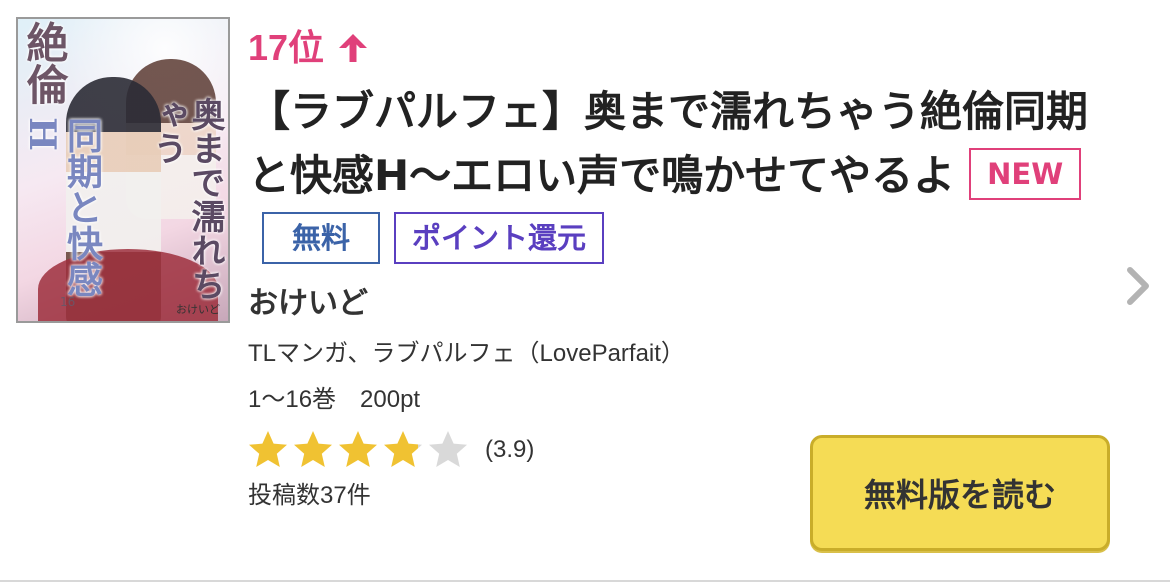 This screenshot has width=1170, height=583. I want to click on cover-side-text: 奥まで濡れちゃう, so click(186, 199).